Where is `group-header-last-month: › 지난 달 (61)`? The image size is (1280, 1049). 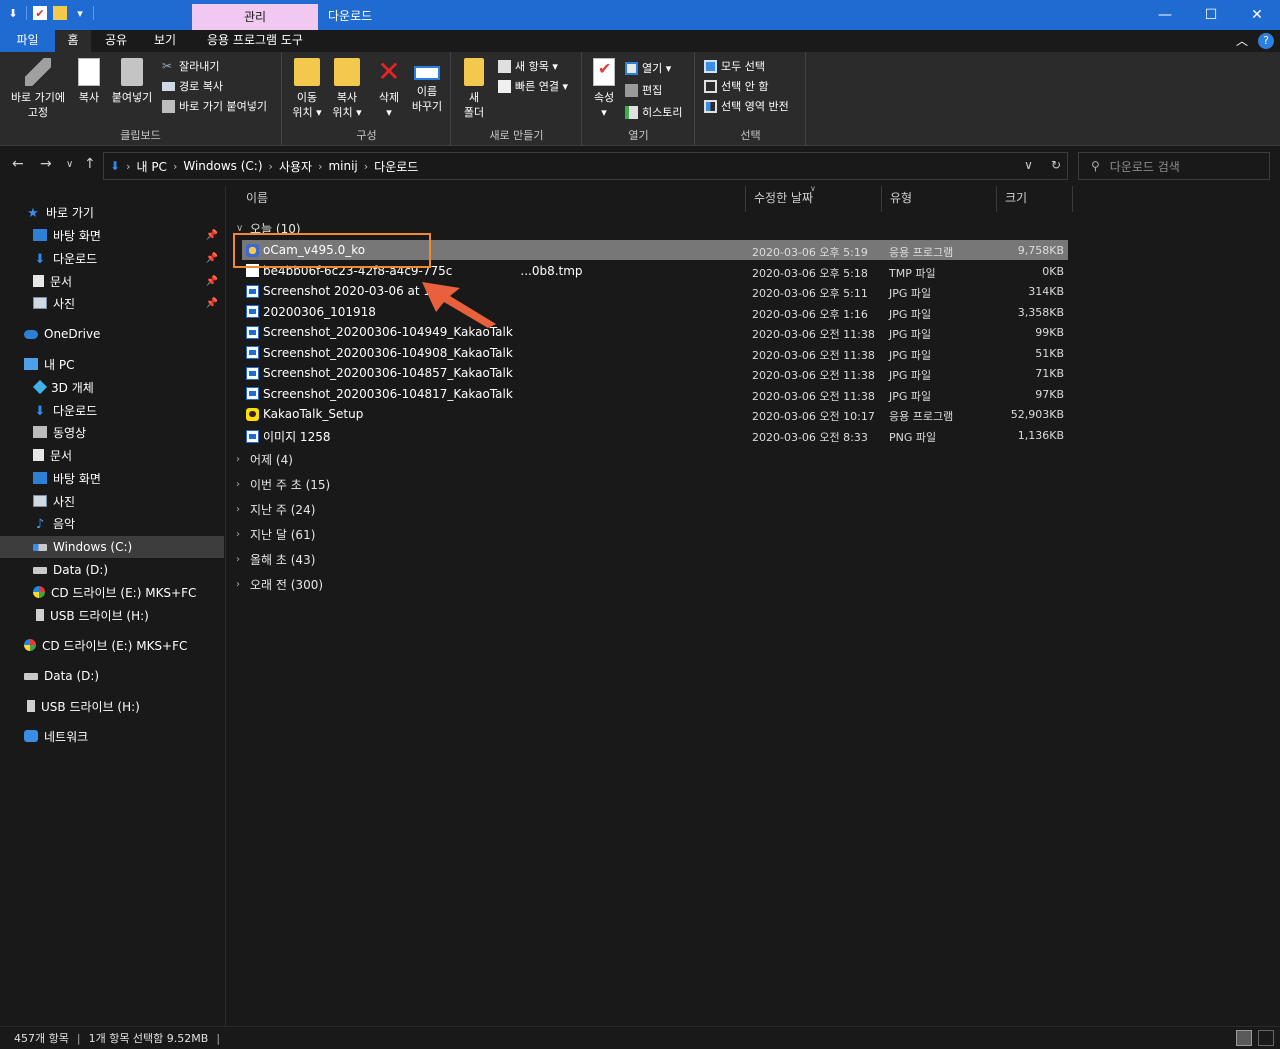 group-header-last-month: › 지난 달 (61) is located at coordinates (275, 534).